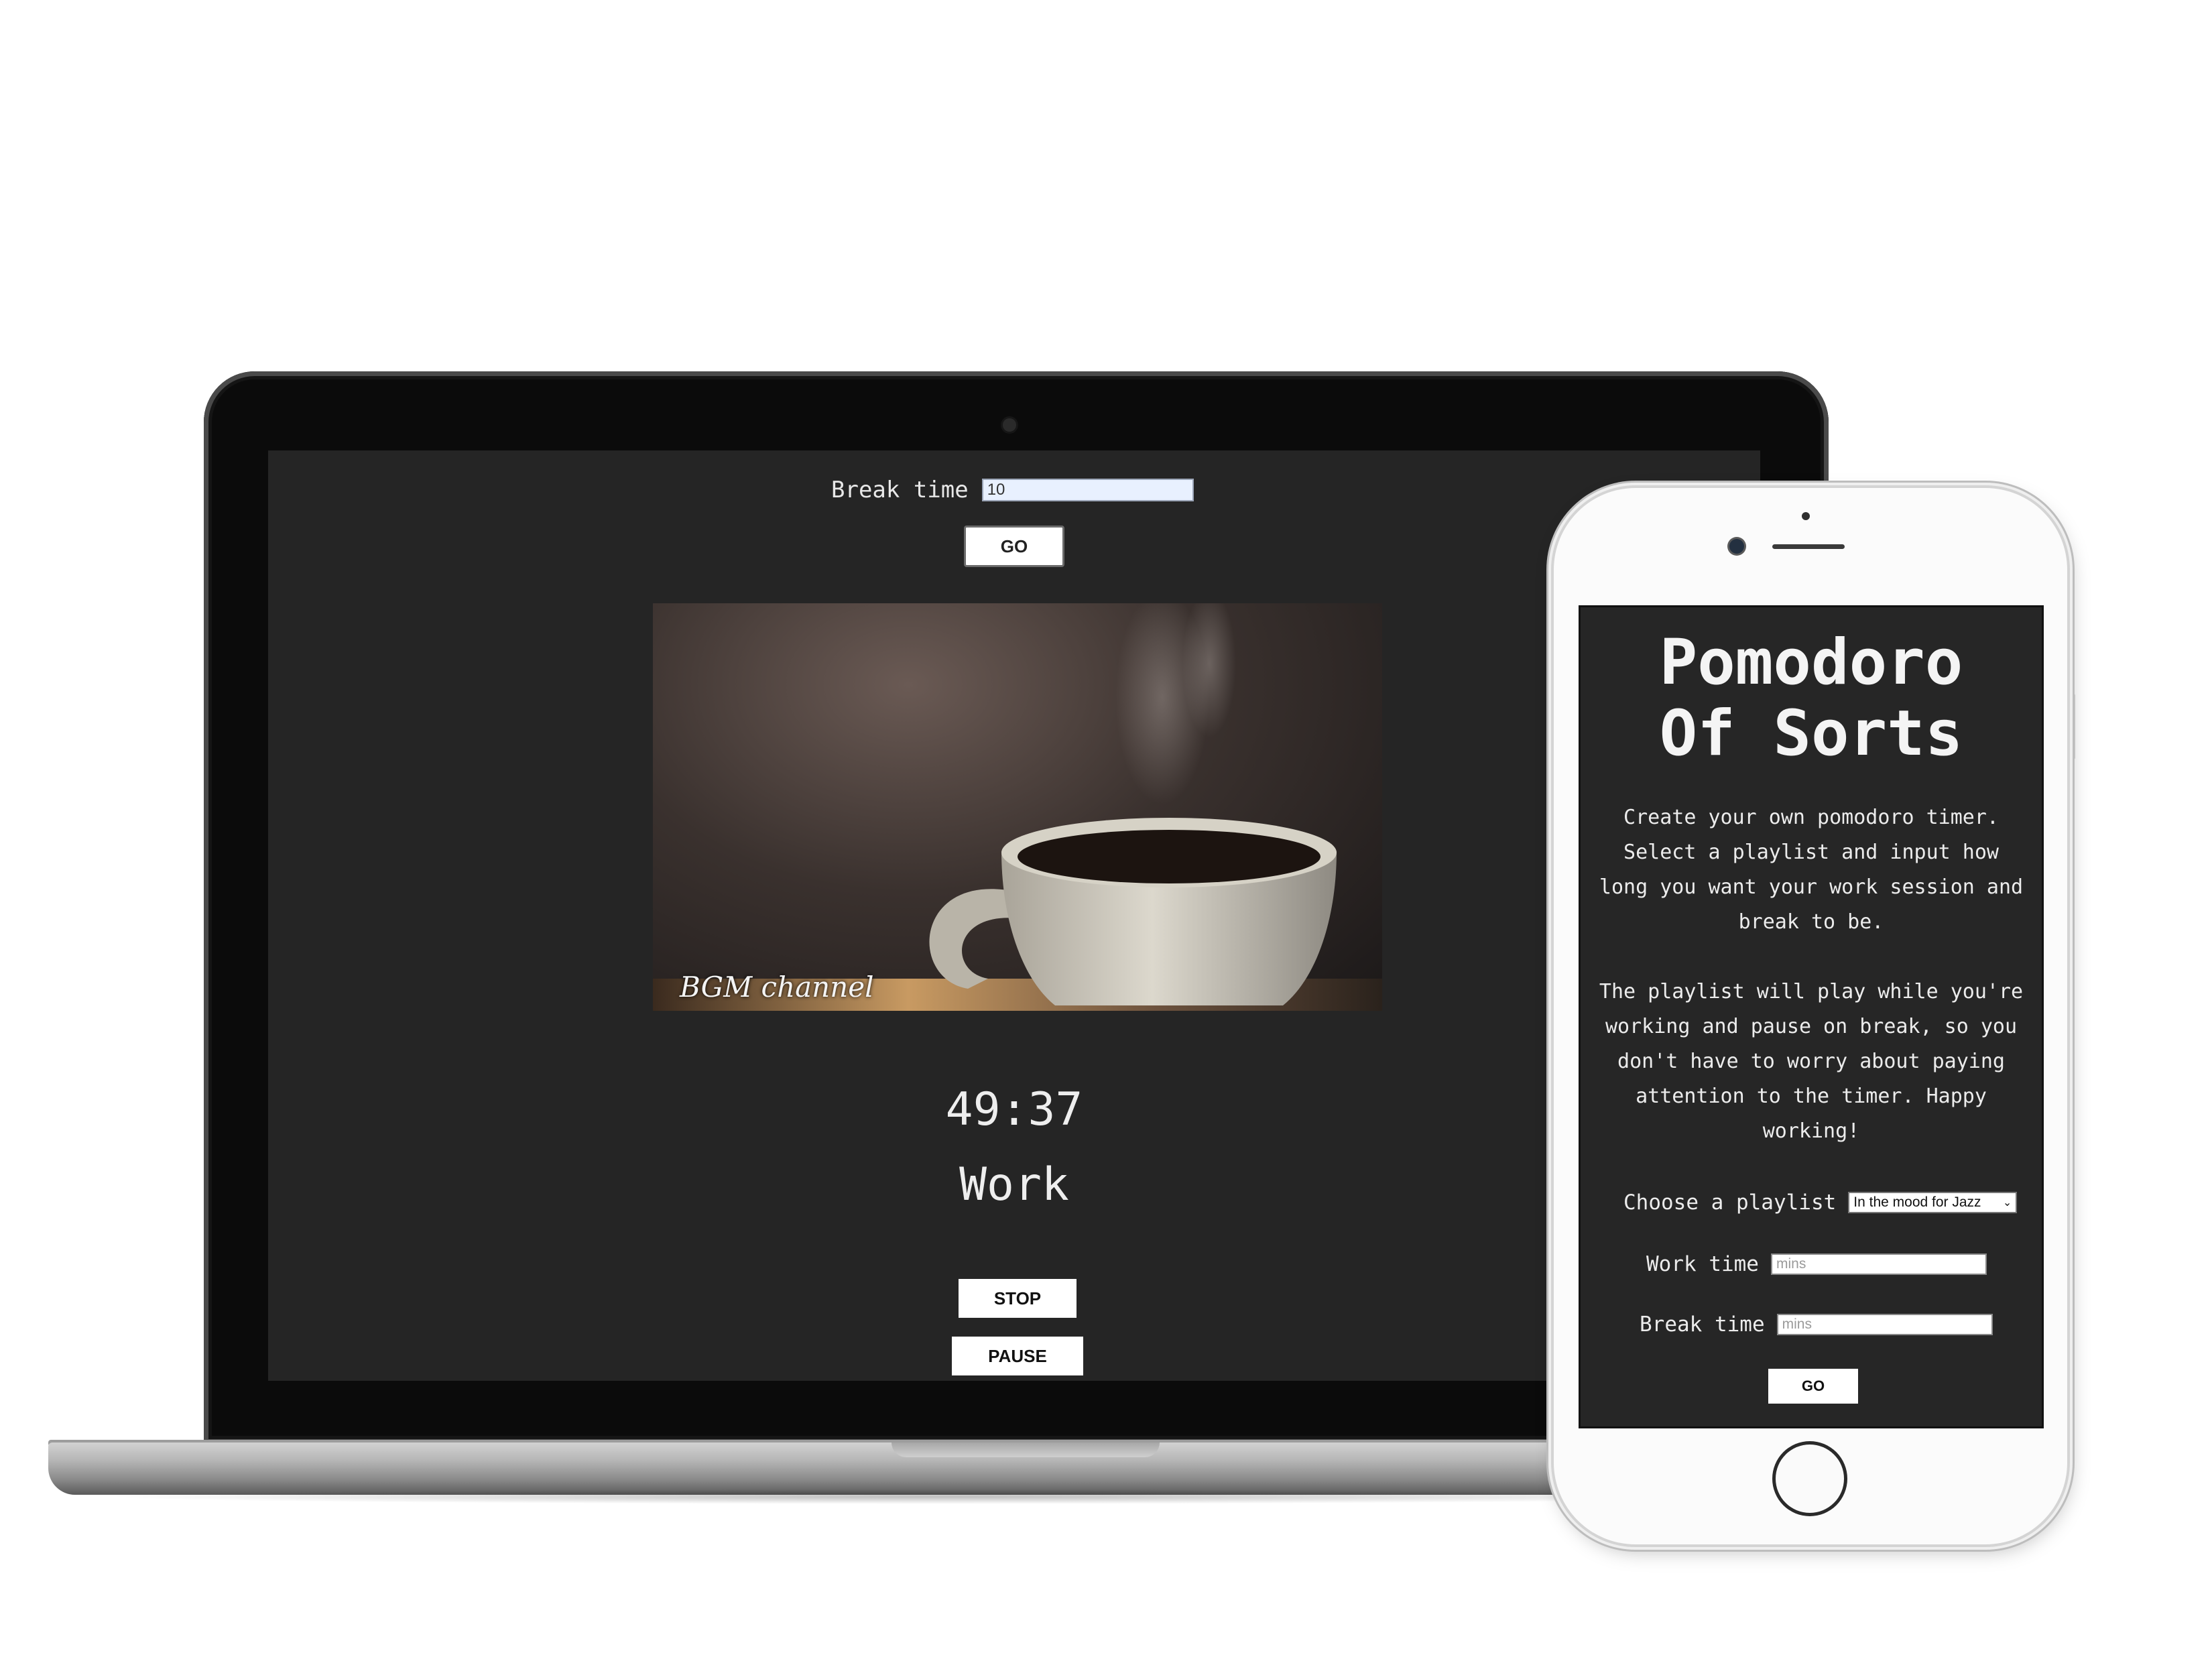 Image resolution: width=2212 pixels, height=1659 pixels. I want to click on playlist-row: Choose a playlist In the mood for Jazz ⌄, so click(1820, 1202).